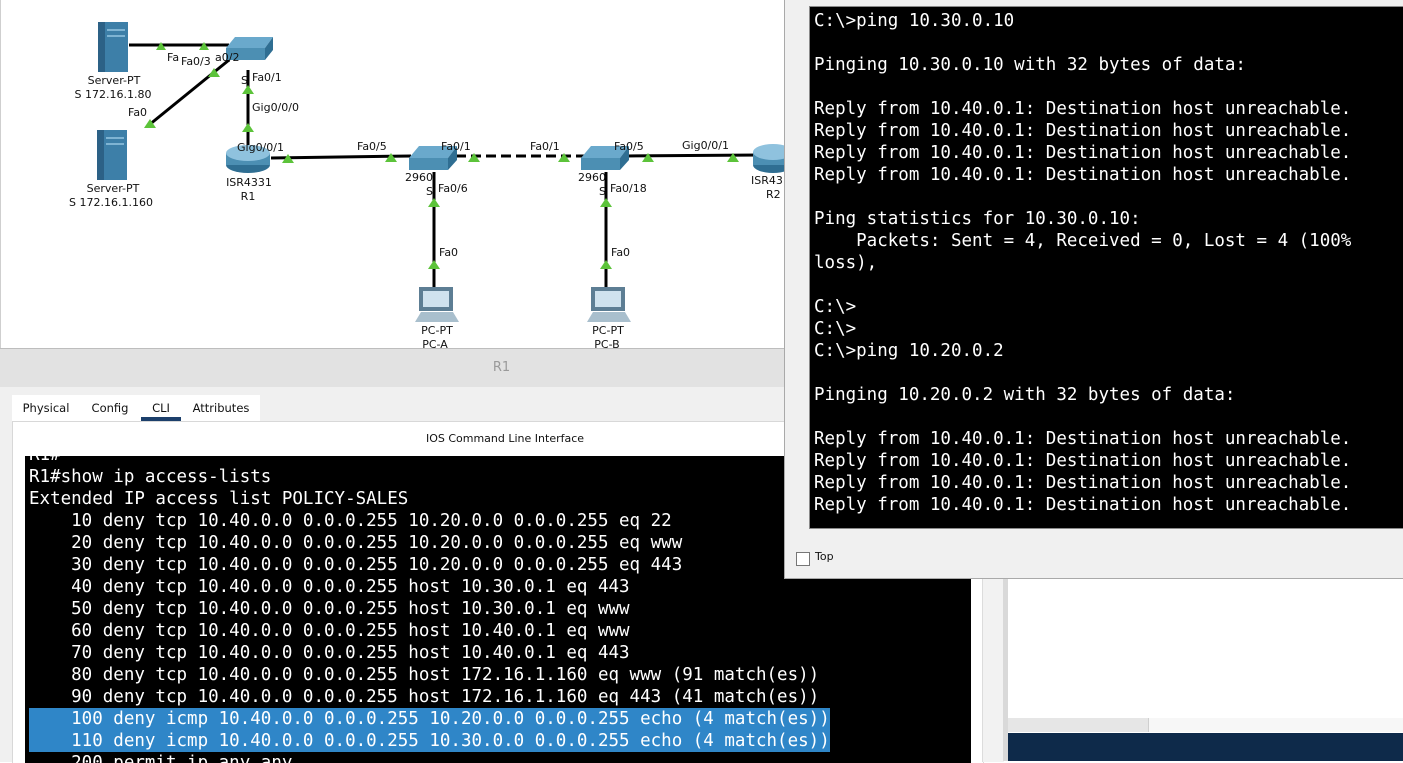 Image resolution: width=1403 pixels, height=763 pixels. I want to click on tab-bar: Physical Config CLI Attributes, so click(136, 408).